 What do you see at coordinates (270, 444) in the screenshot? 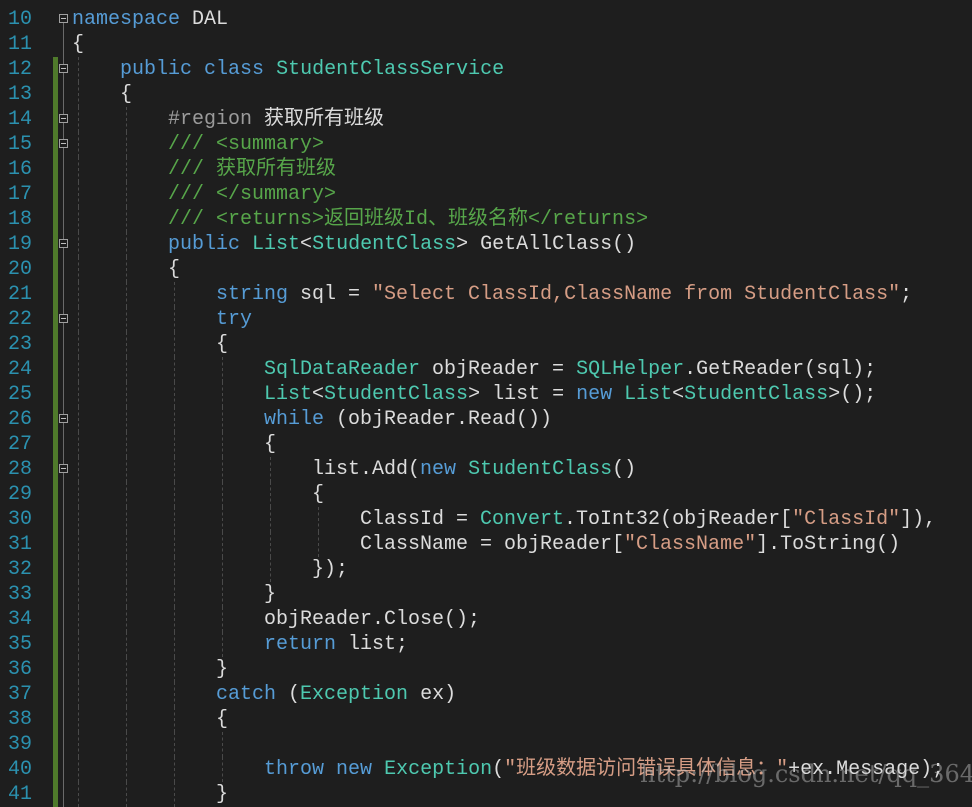
I see `code-text: {` at bounding box center [270, 444].